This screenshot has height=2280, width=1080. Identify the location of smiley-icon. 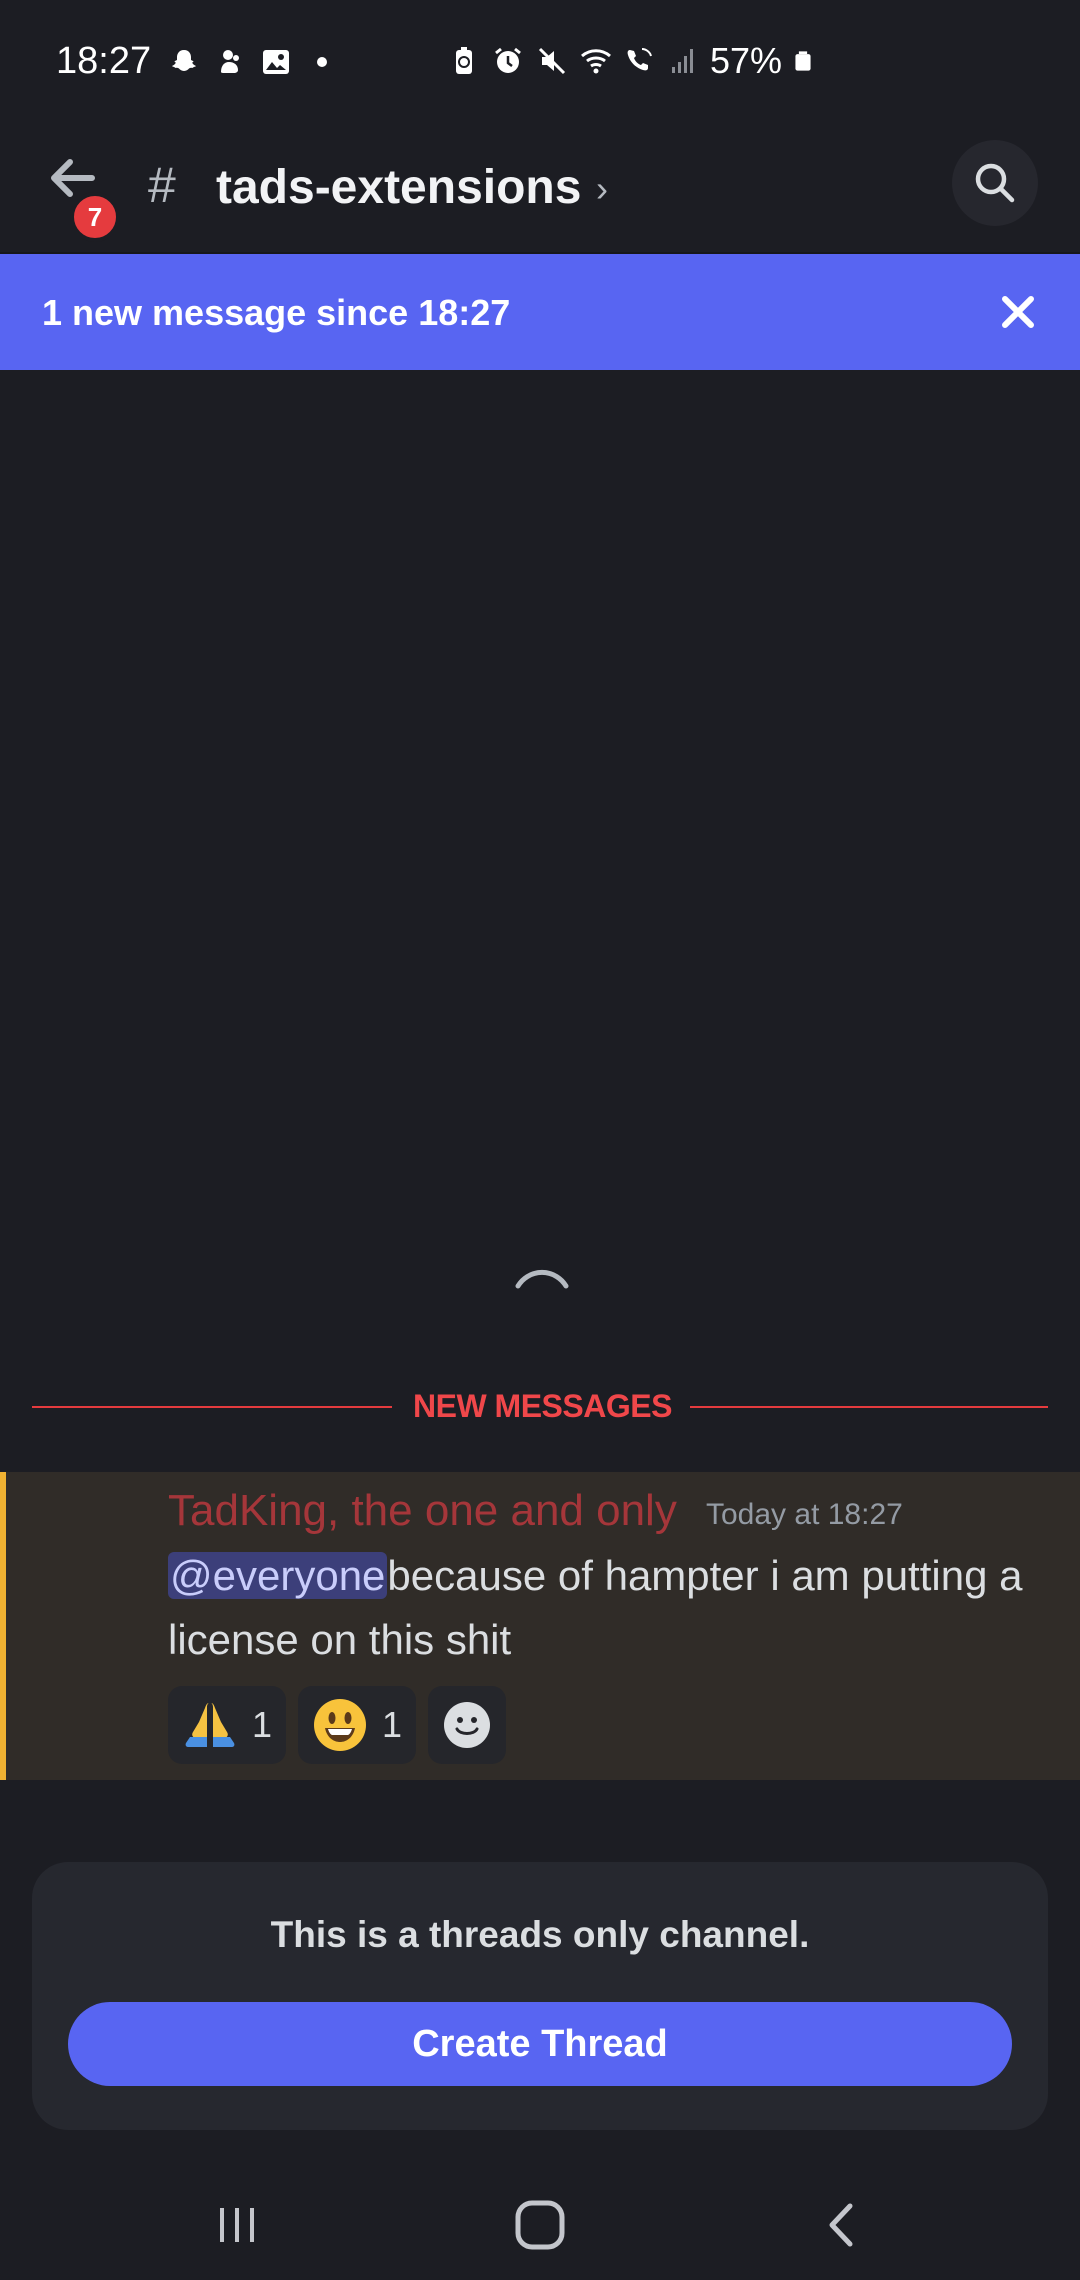
(340, 1725).